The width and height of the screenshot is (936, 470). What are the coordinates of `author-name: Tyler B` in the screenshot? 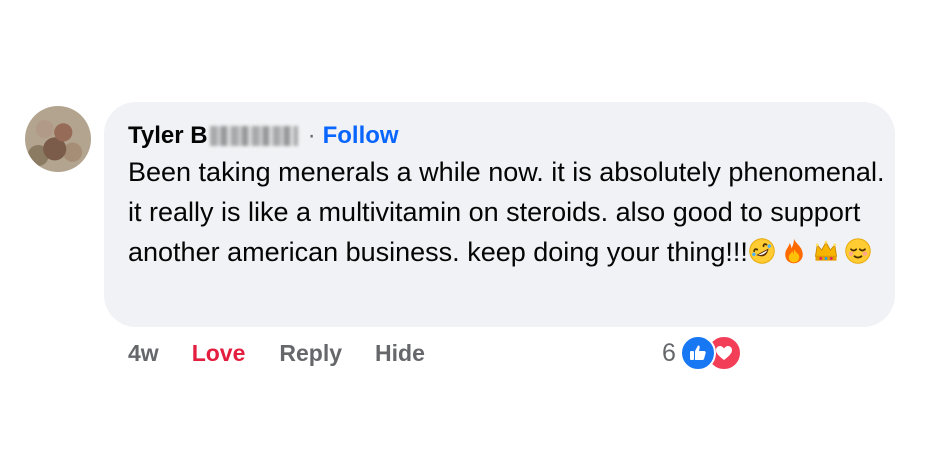 It's located at (168, 136).